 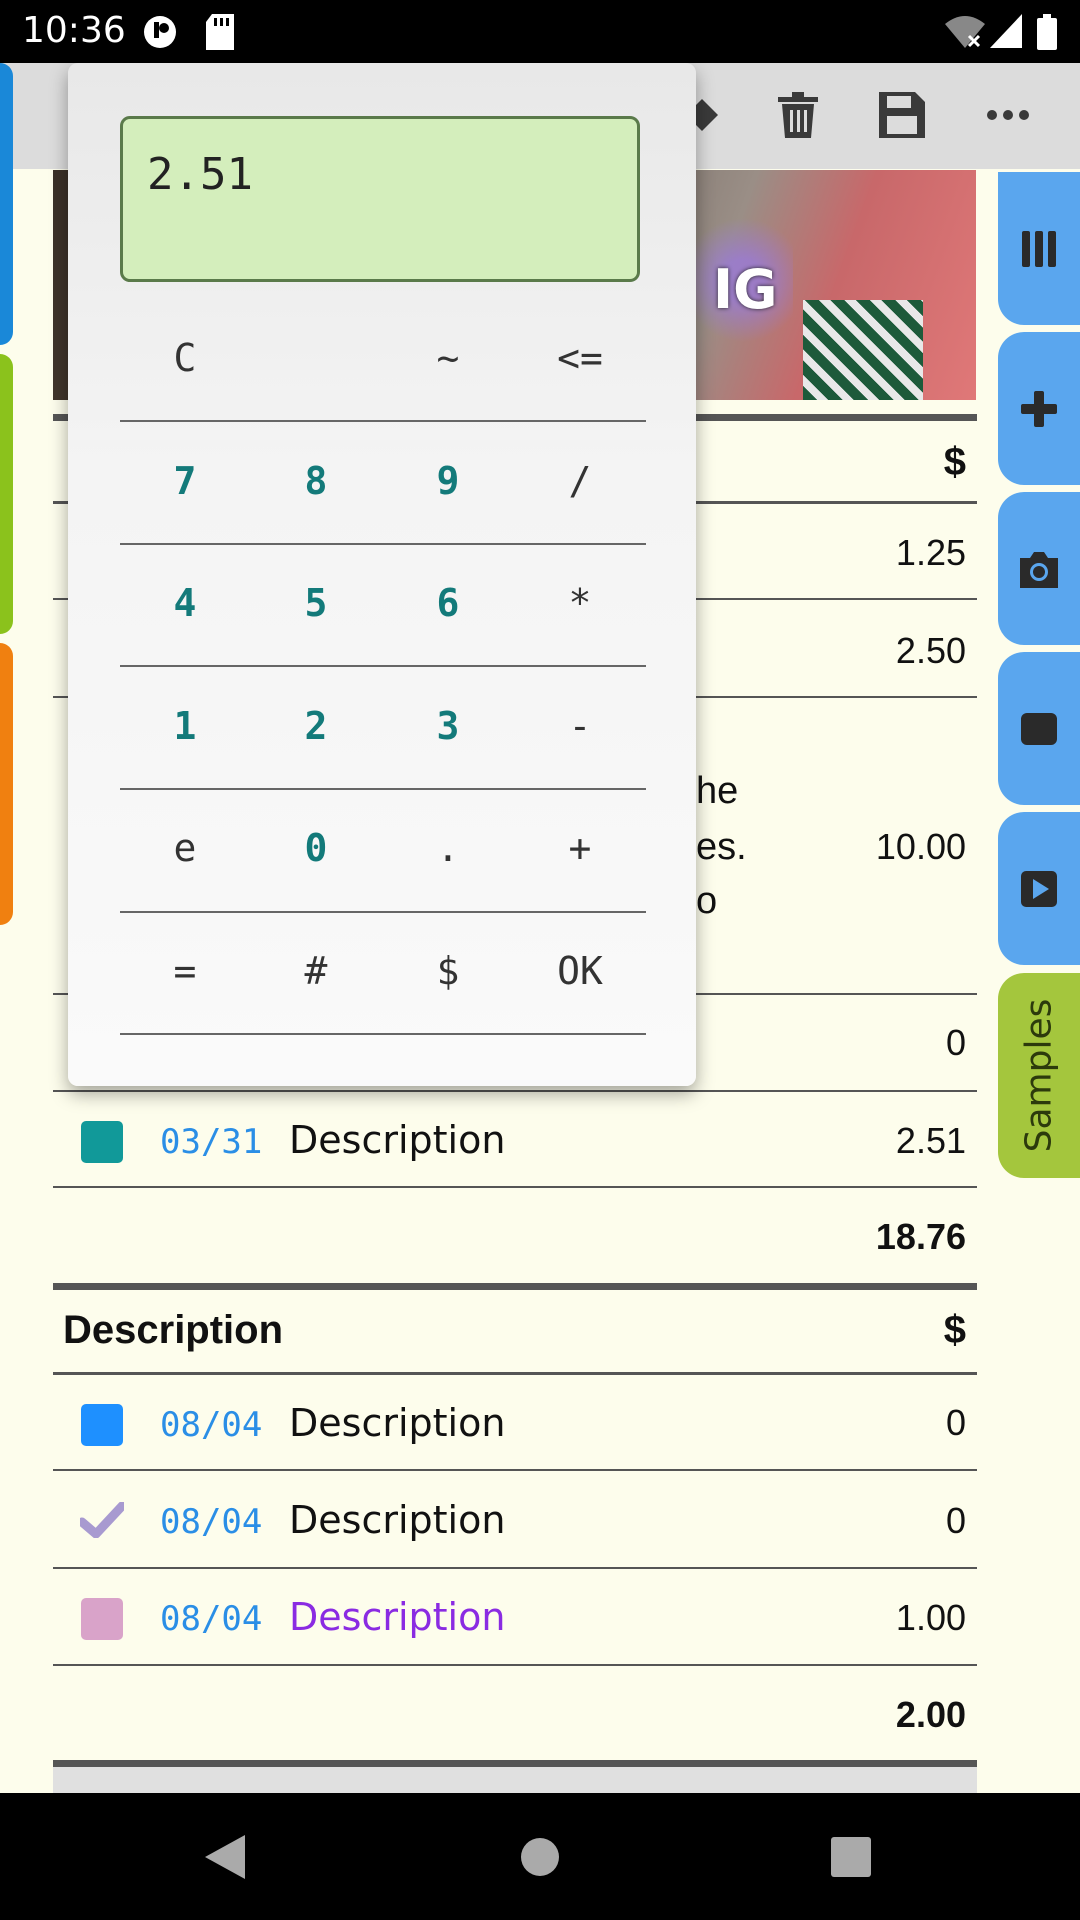 What do you see at coordinates (930, 650) in the screenshot?
I see `row-amount: 2.50` at bounding box center [930, 650].